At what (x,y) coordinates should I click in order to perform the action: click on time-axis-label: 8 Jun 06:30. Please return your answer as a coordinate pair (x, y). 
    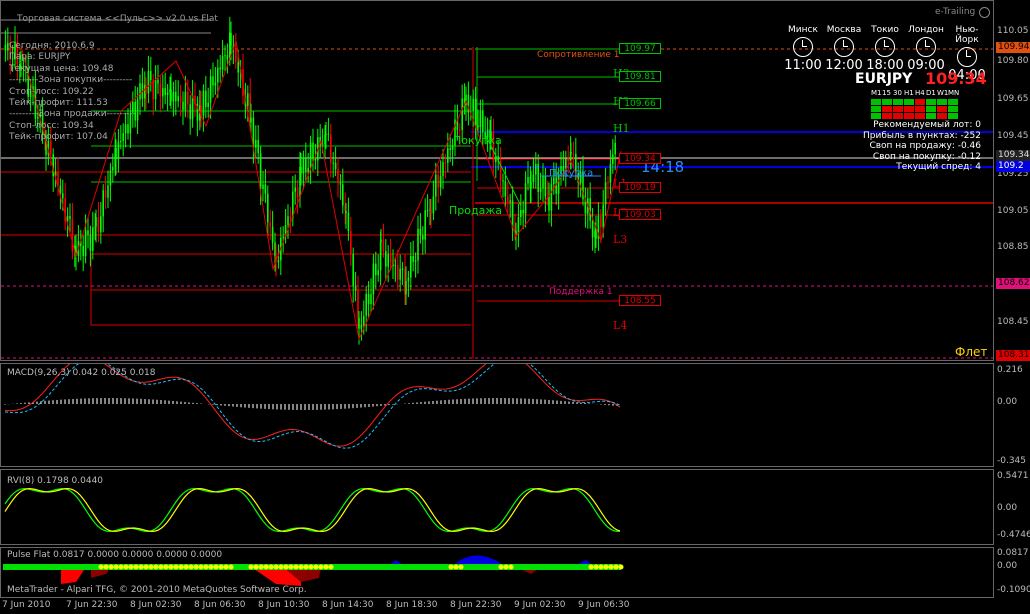
    Looking at the image, I should click on (220, 605).